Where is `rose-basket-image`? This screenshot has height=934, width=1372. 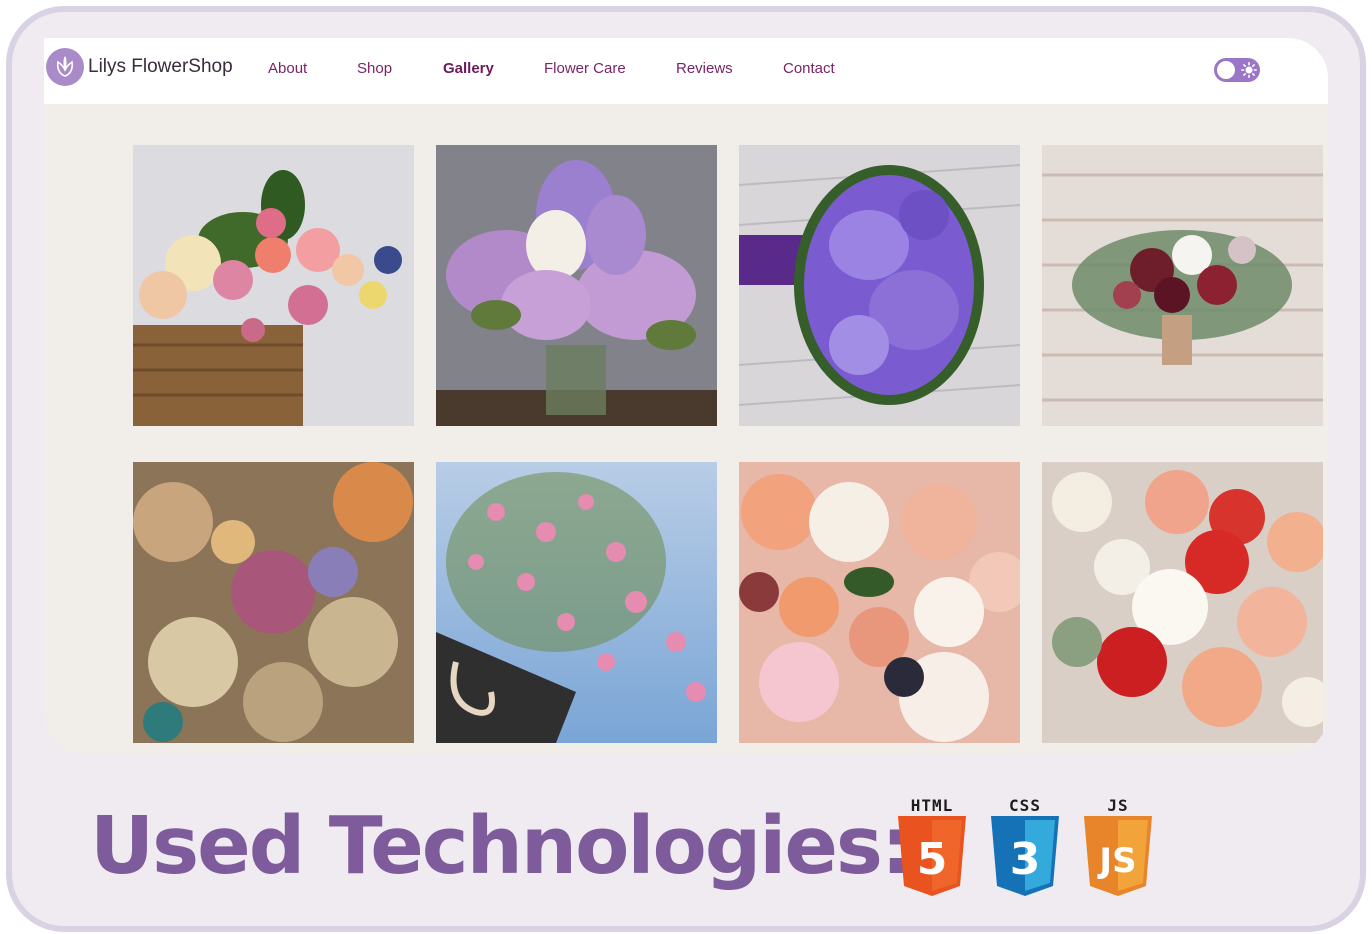 rose-basket-image is located at coordinates (273, 285).